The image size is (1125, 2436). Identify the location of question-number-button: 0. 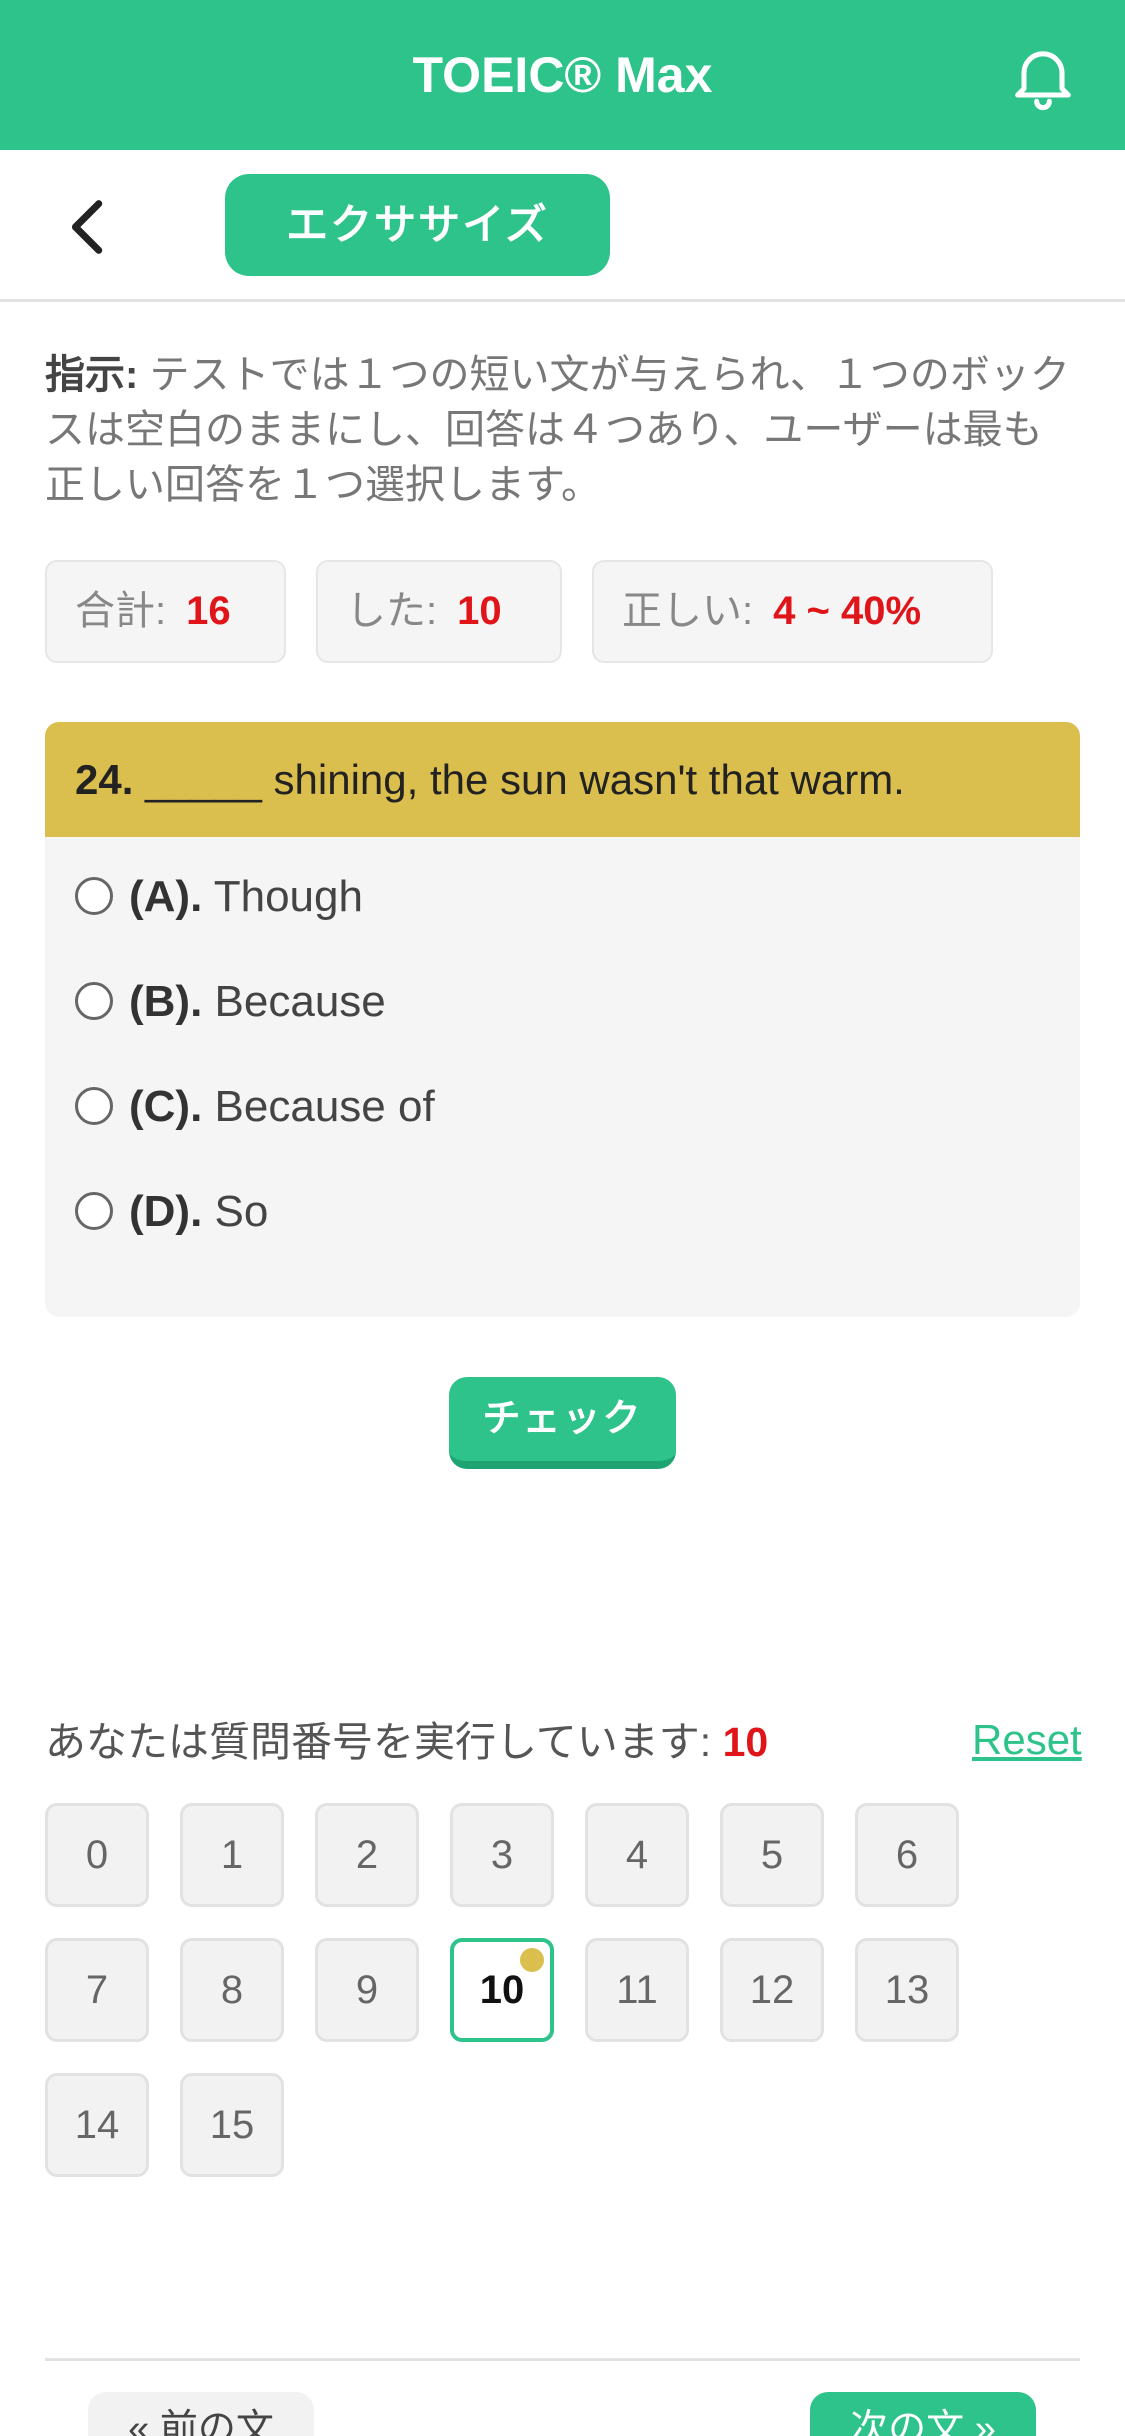
(97, 1855).